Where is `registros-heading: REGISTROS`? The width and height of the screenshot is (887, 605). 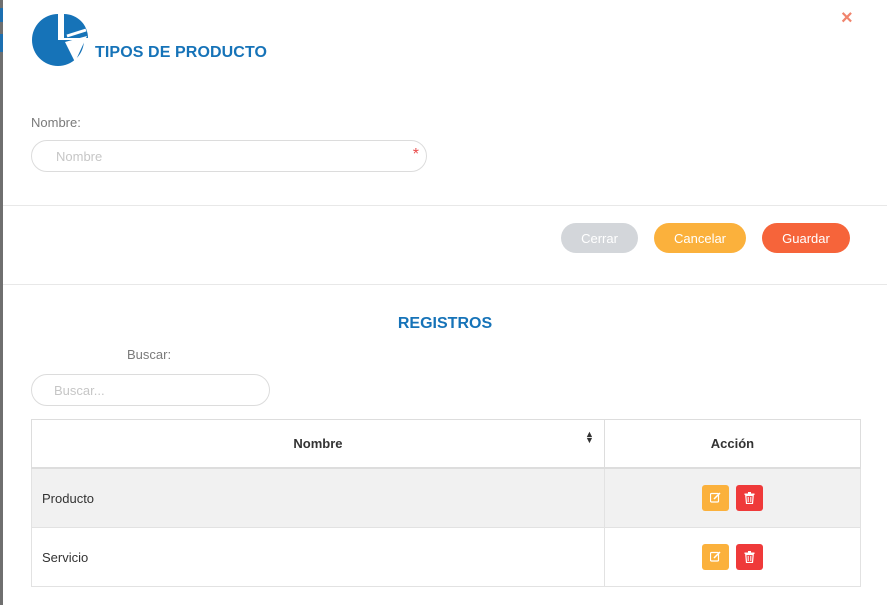 registros-heading: REGISTROS is located at coordinates (445, 323).